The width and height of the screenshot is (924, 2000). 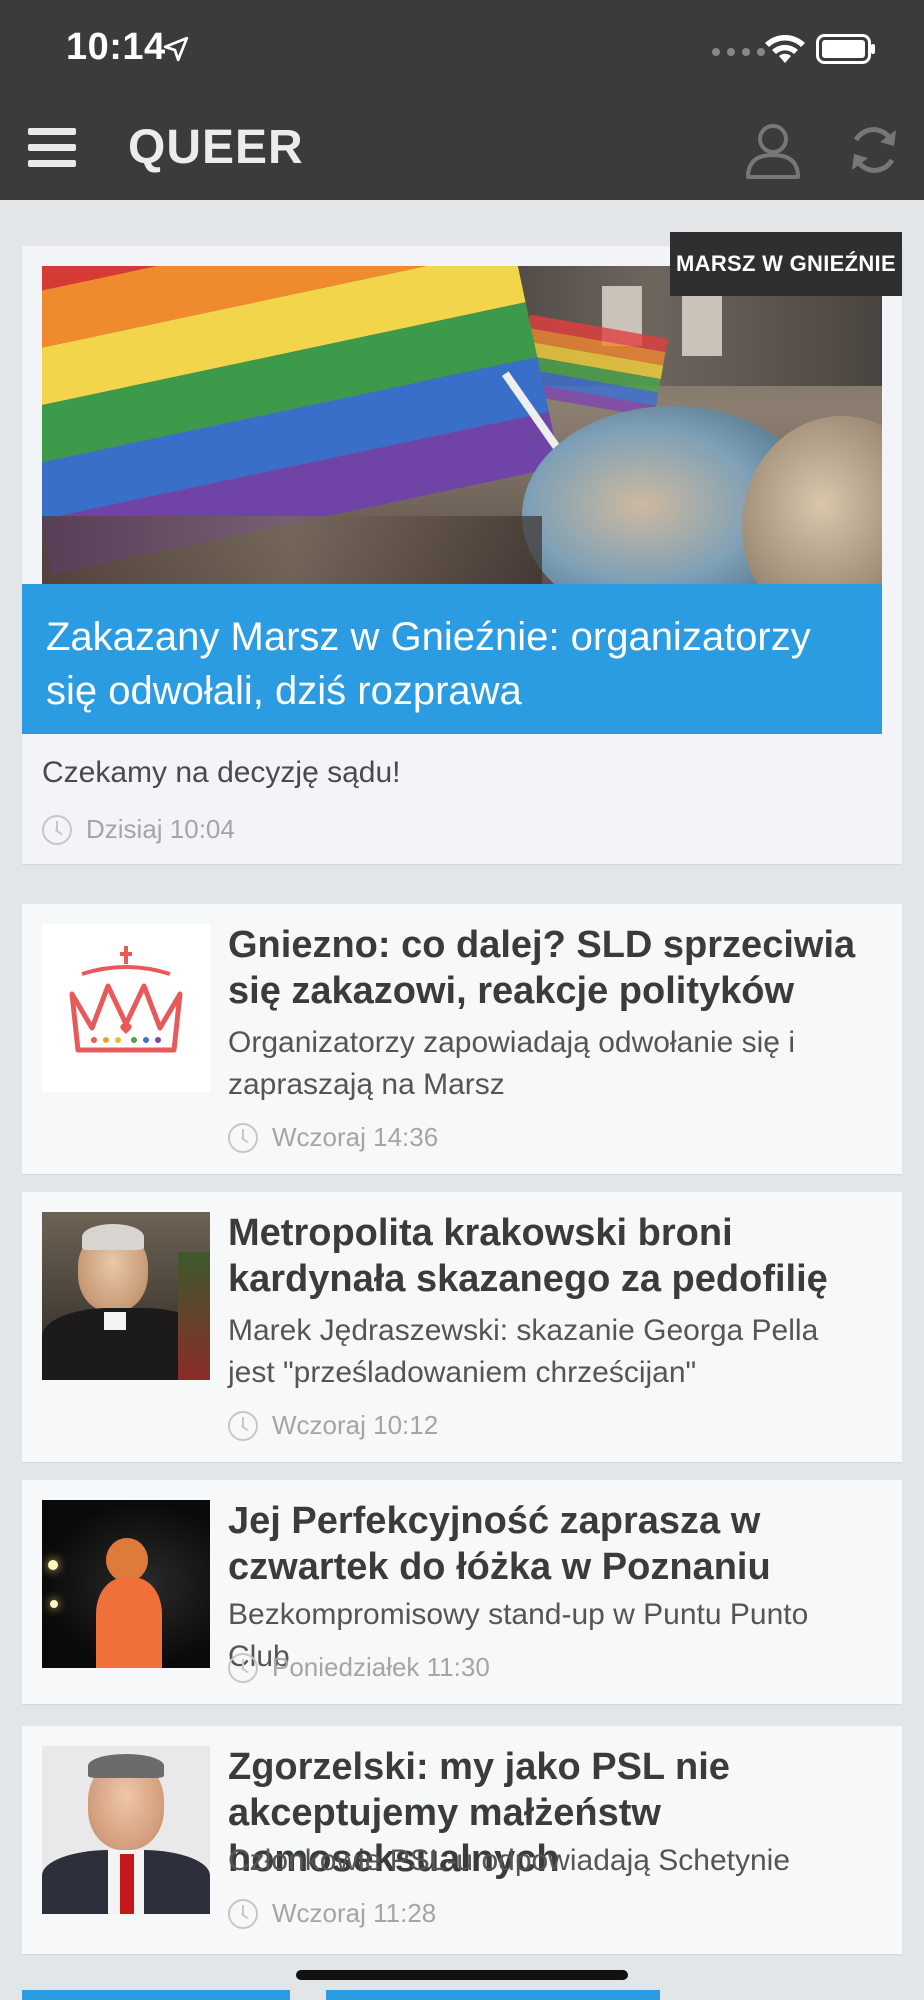 What do you see at coordinates (462, 150) in the screenshot?
I see `app-bar: QUEER` at bounding box center [462, 150].